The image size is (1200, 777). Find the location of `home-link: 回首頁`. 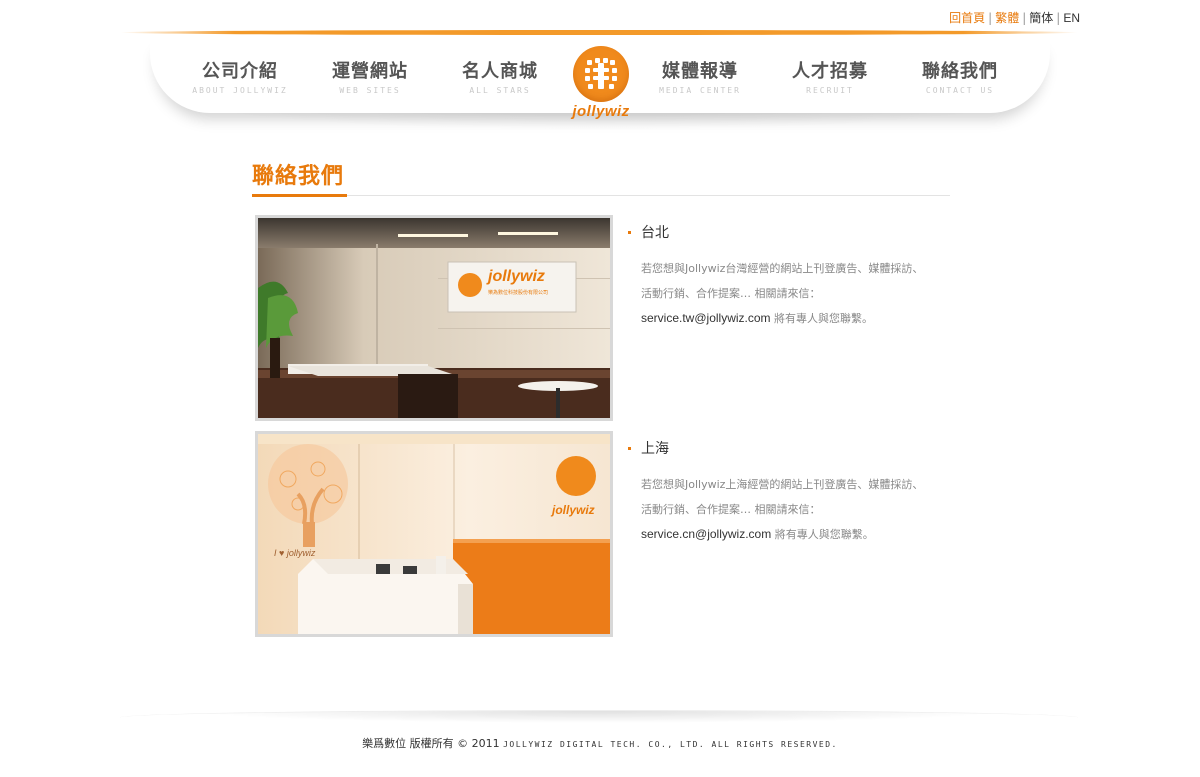

home-link: 回首頁 is located at coordinates (967, 17).